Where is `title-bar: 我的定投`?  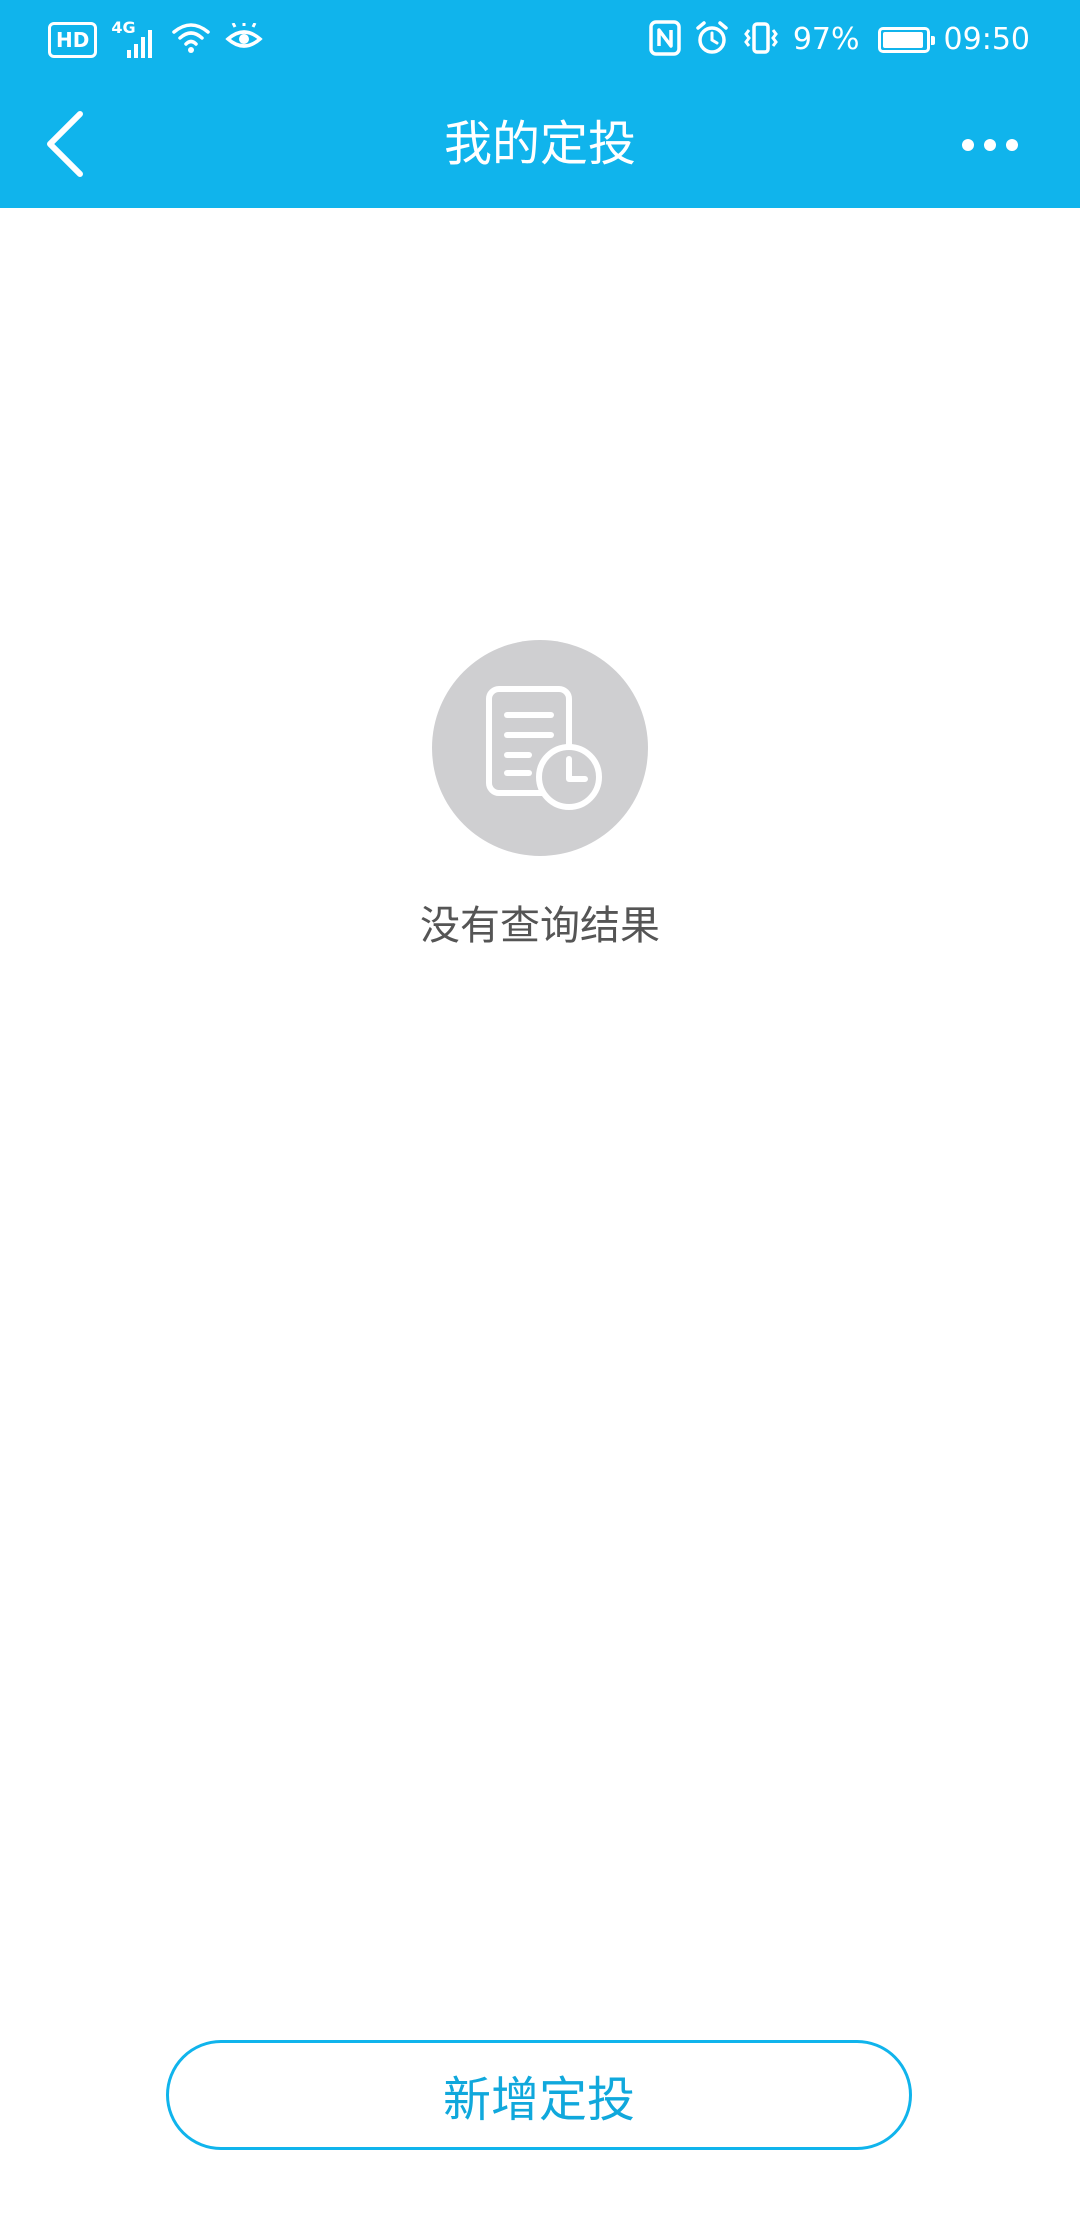
title-bar: 我的定投 is located at coordinates (540, 144).